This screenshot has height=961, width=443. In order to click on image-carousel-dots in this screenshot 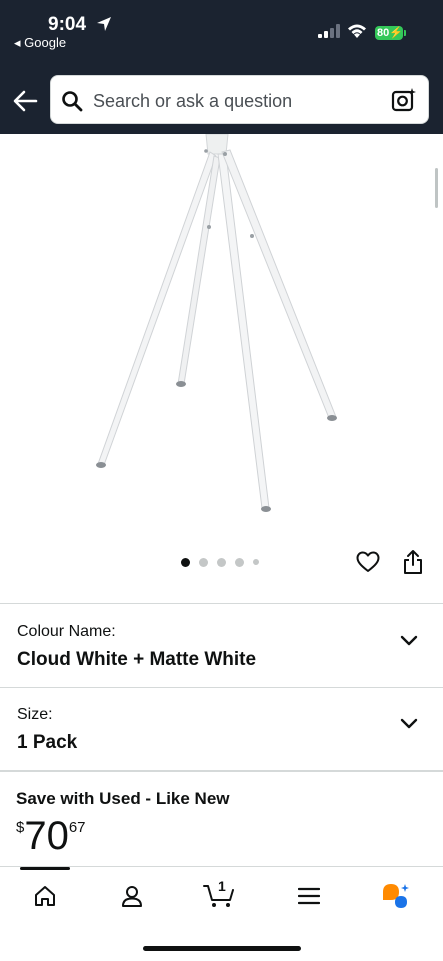, I will do `click(220, 562)`.